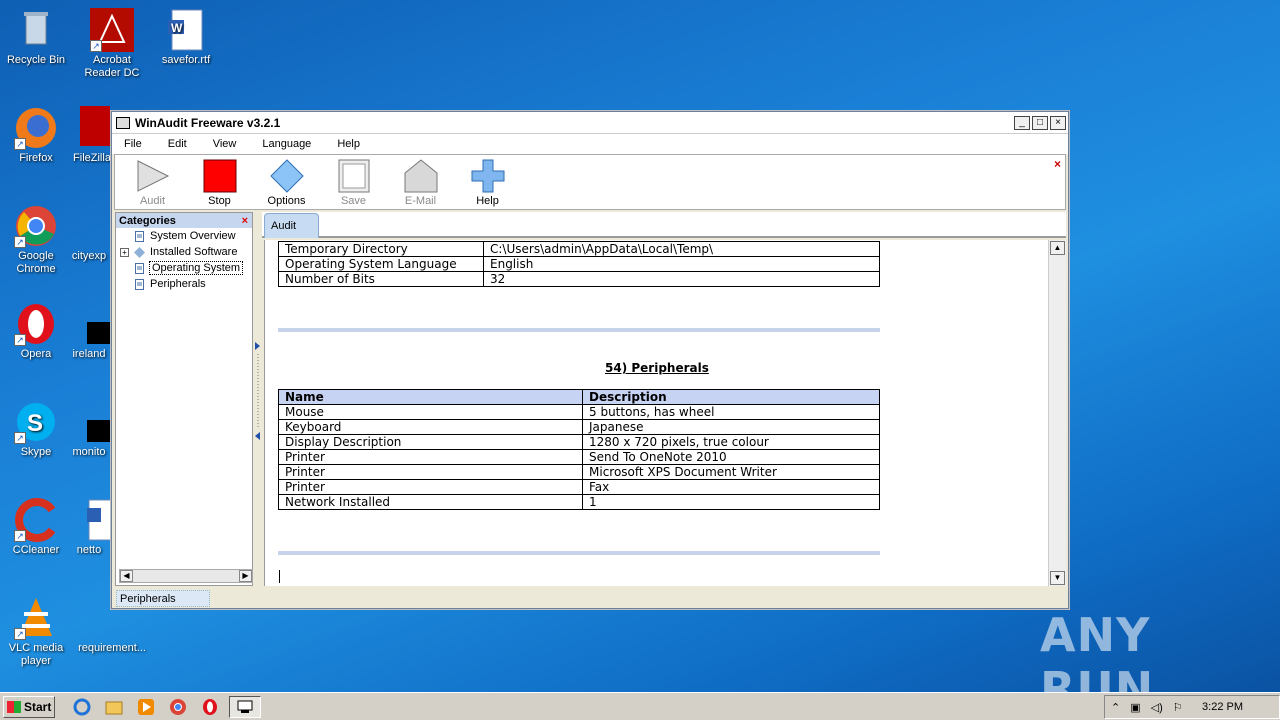  I want to click on tree-item-label: Operating System, so click(196, 268).